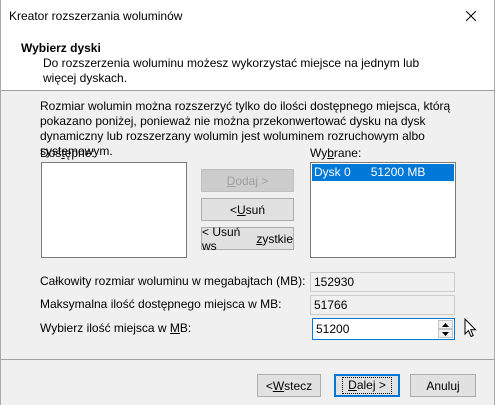 Image resolution: width=495 pixels, height=405 pixels. Describe the element at coordinates (247, 239) in the screenshot. I see `remove-all-button: < Usuń ws z ystkie` at that location.